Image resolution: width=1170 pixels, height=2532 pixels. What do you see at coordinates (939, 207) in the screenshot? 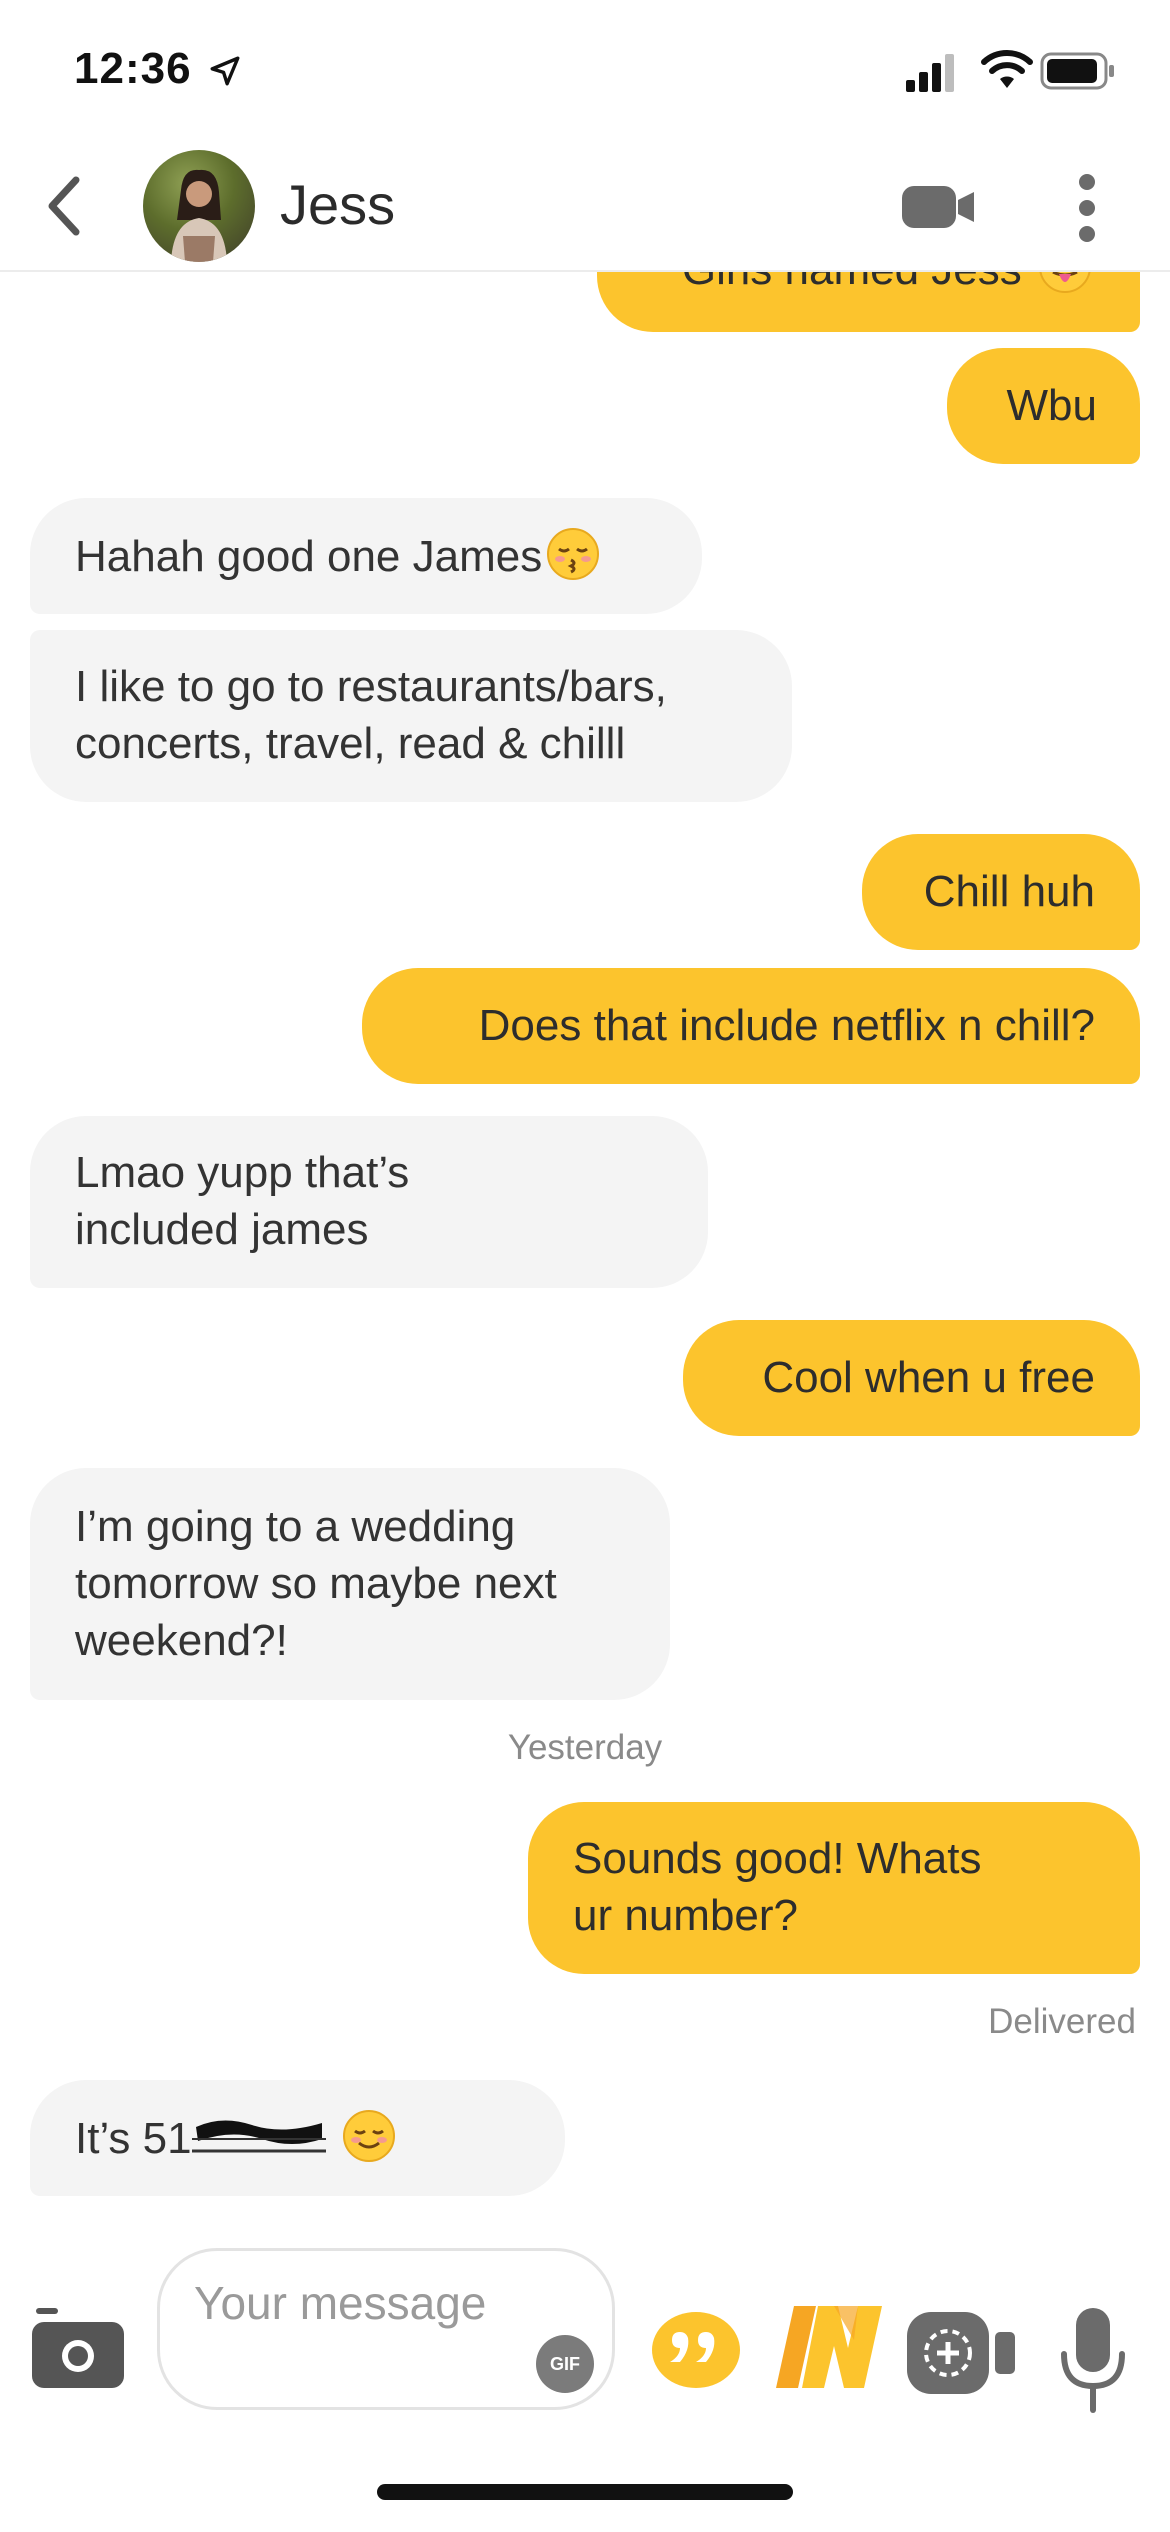
I see `video-call-icon` at bounding box center [939, 207].